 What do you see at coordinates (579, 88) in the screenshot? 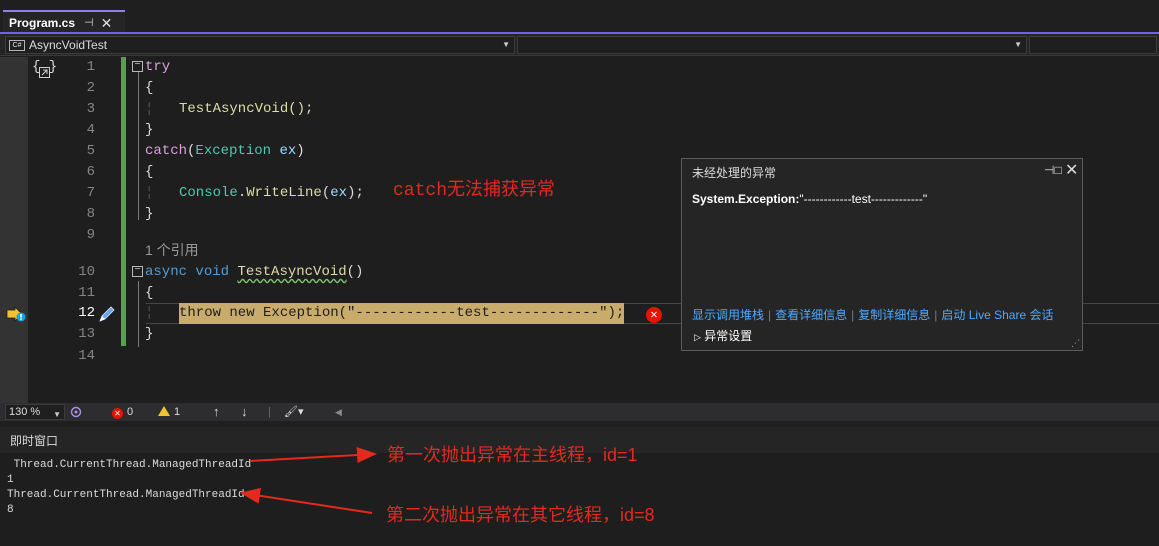
I see `code-line: 2 {` at bounding box center [579, 88].